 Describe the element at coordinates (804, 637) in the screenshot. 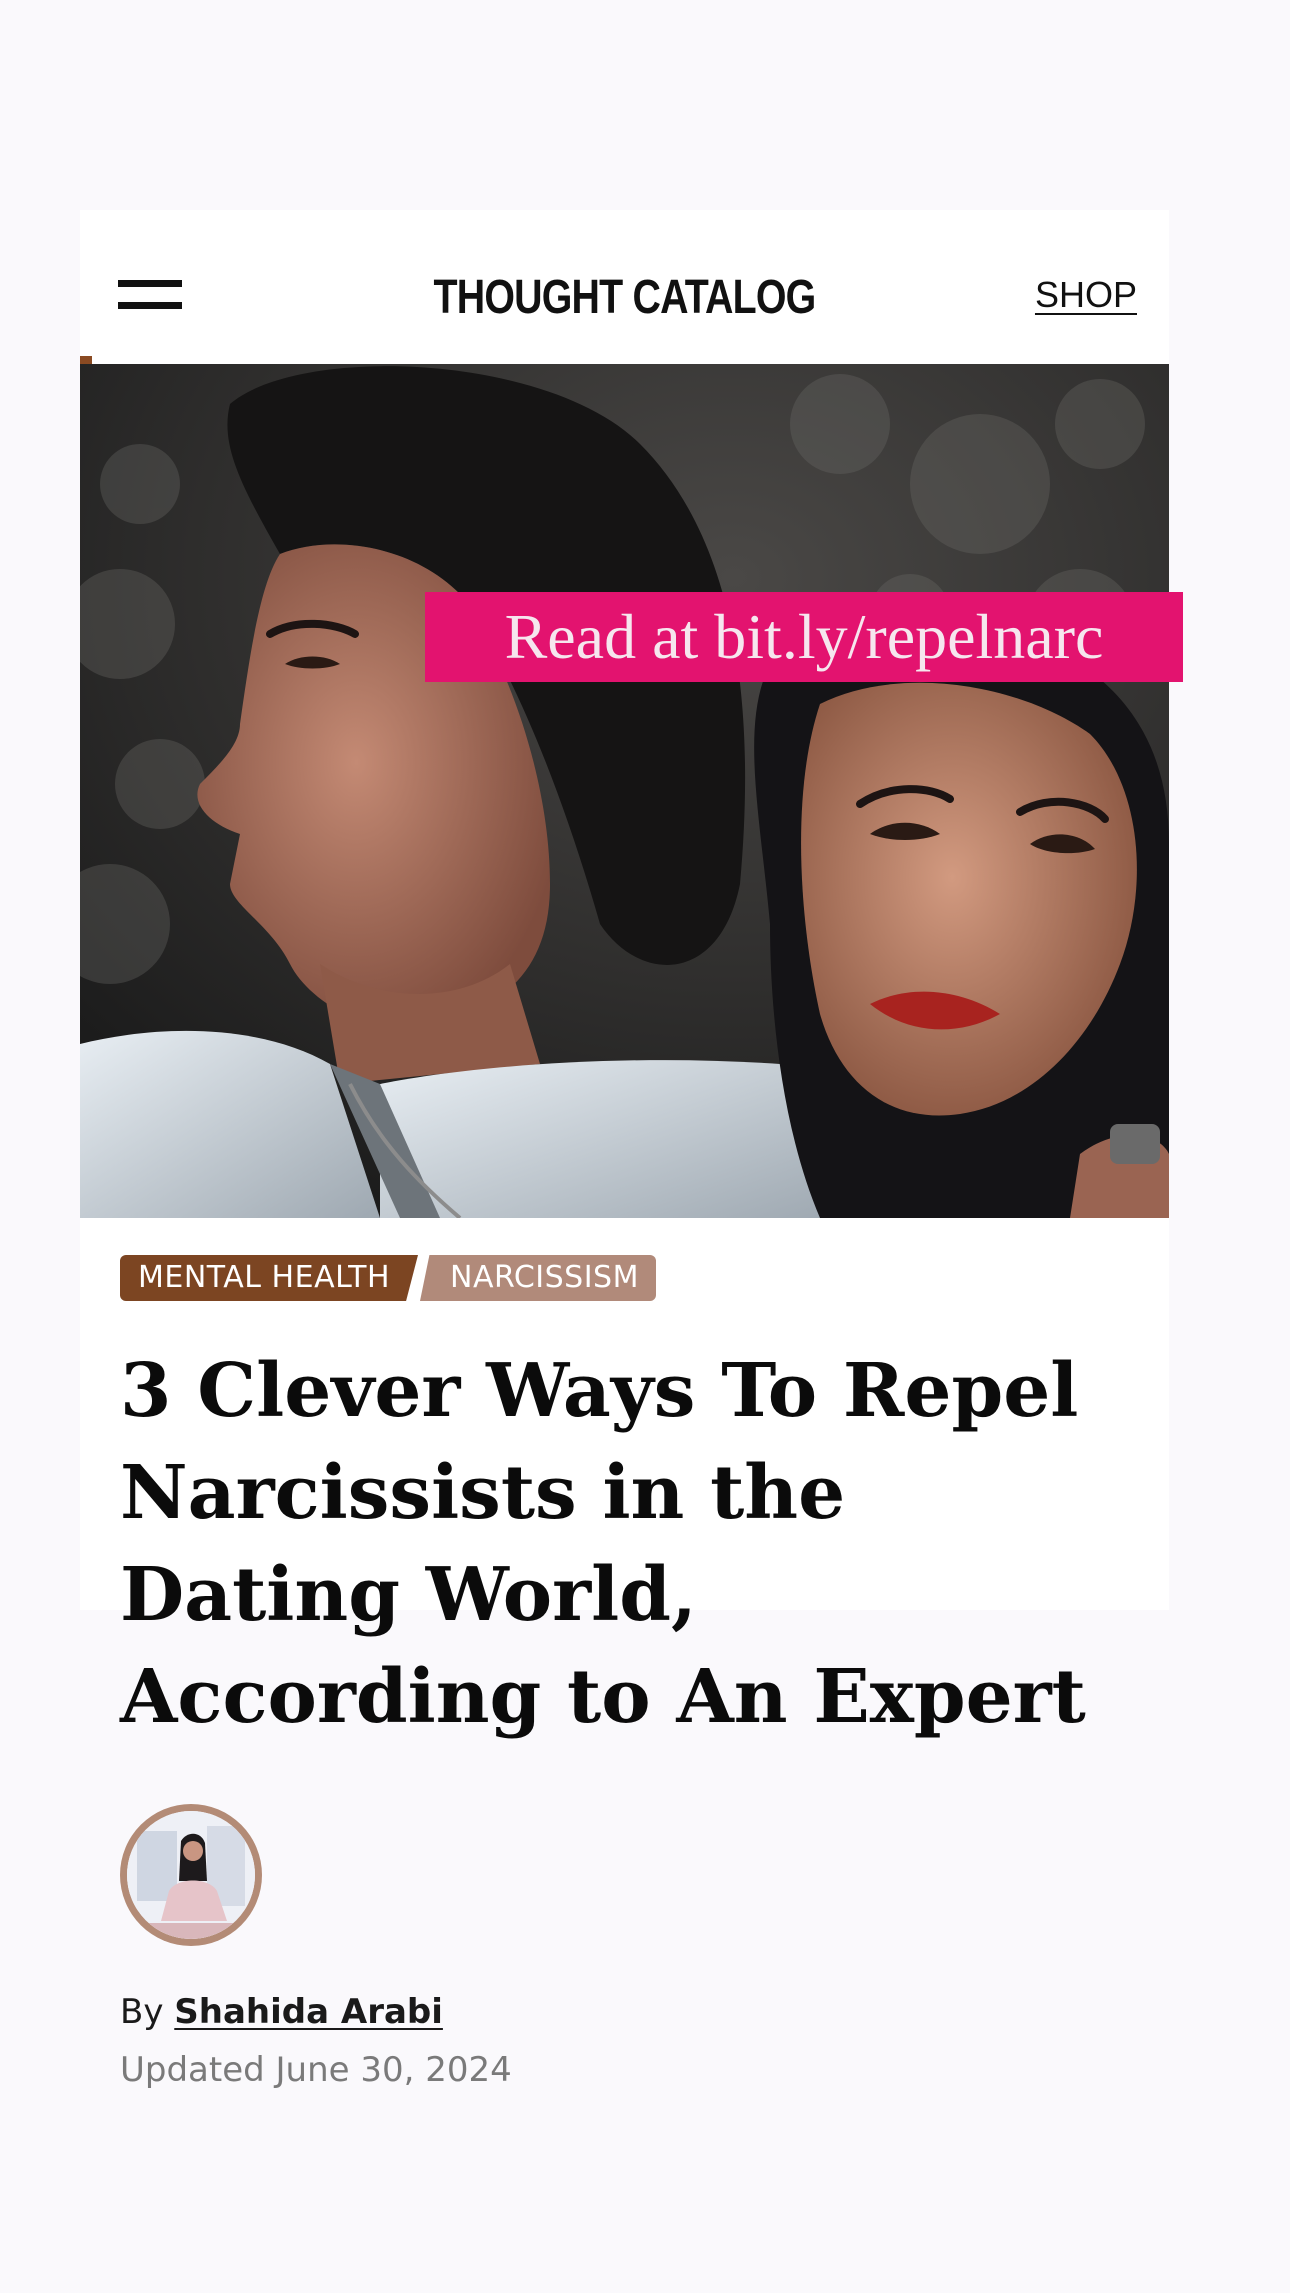

I see `promo-banner: Read at bit.ly/repelnarc` at that location.